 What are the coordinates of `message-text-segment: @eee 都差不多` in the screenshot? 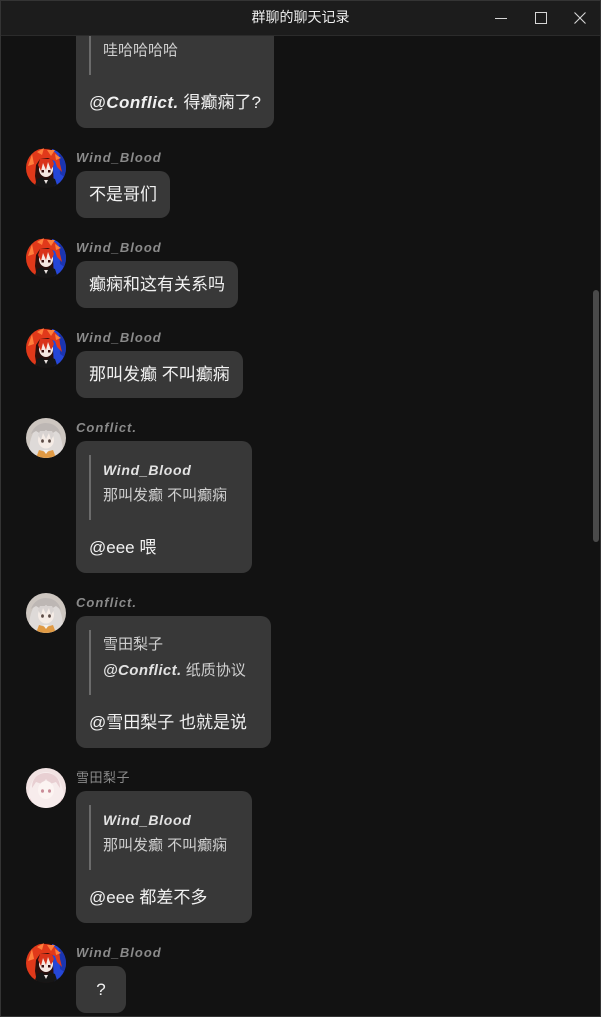 It's located at (148, 897).